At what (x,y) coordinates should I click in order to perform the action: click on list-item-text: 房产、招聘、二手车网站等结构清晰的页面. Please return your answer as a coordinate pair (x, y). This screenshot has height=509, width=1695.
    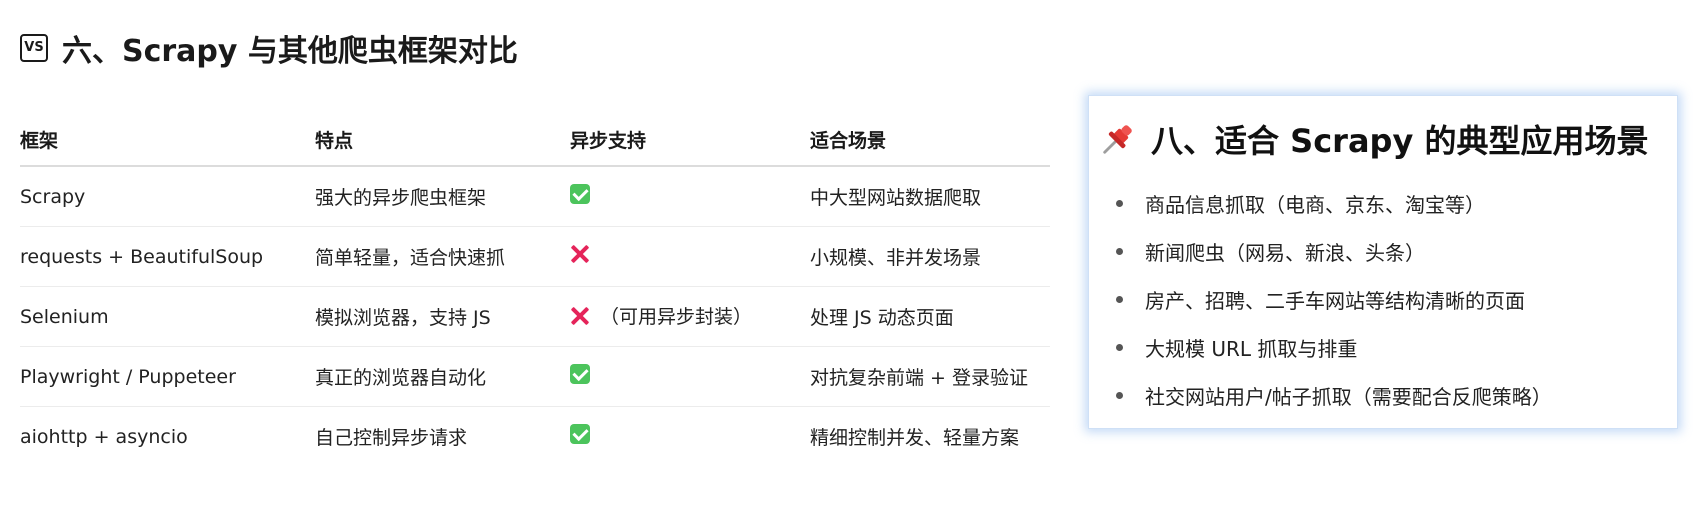
    Looking at the image, I should click on (1335, 300).